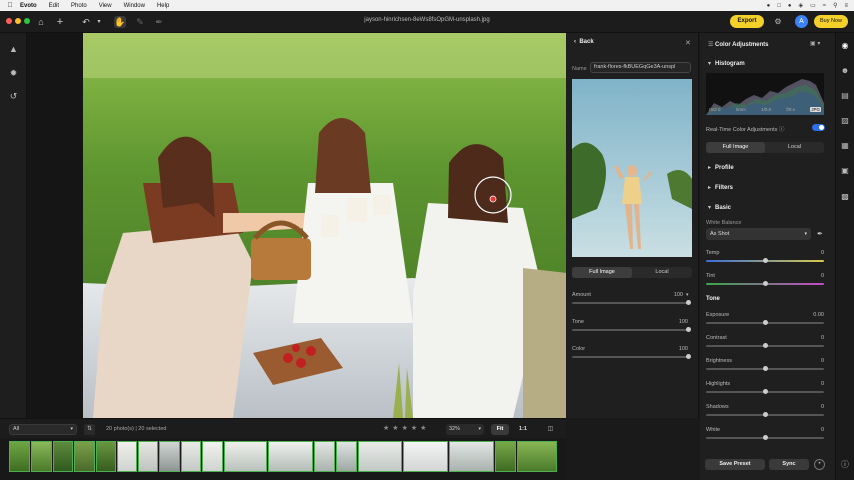 The height and width of the screenshot is (480, 854). I want to click on sort-icon: ⇅, so click(89, 429).